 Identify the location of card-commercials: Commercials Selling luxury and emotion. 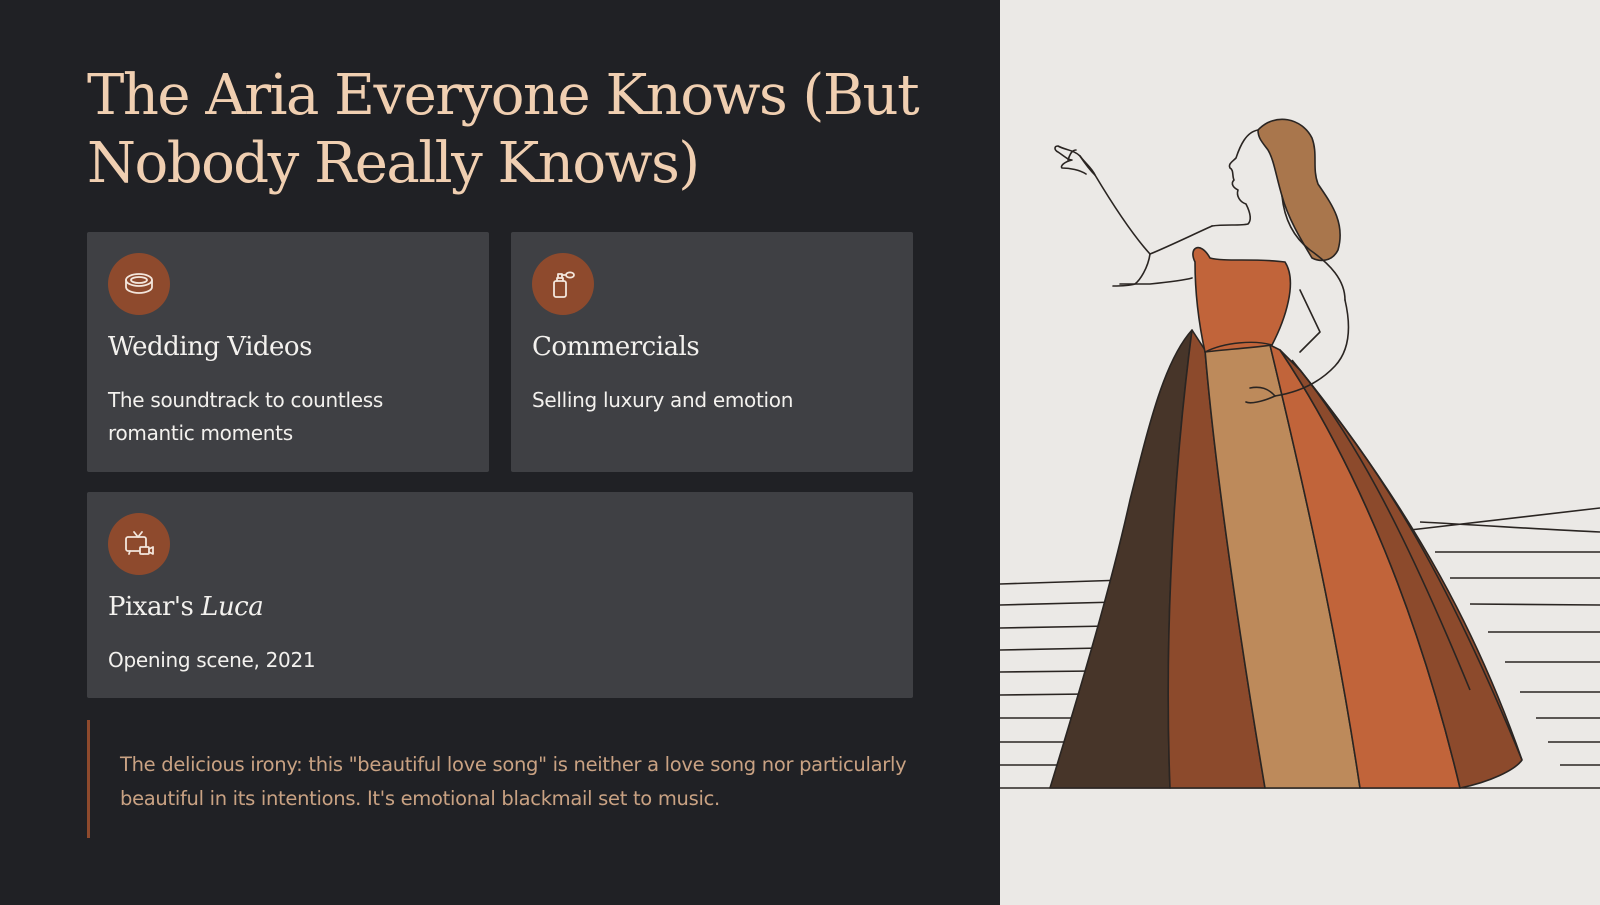
(712, 352).